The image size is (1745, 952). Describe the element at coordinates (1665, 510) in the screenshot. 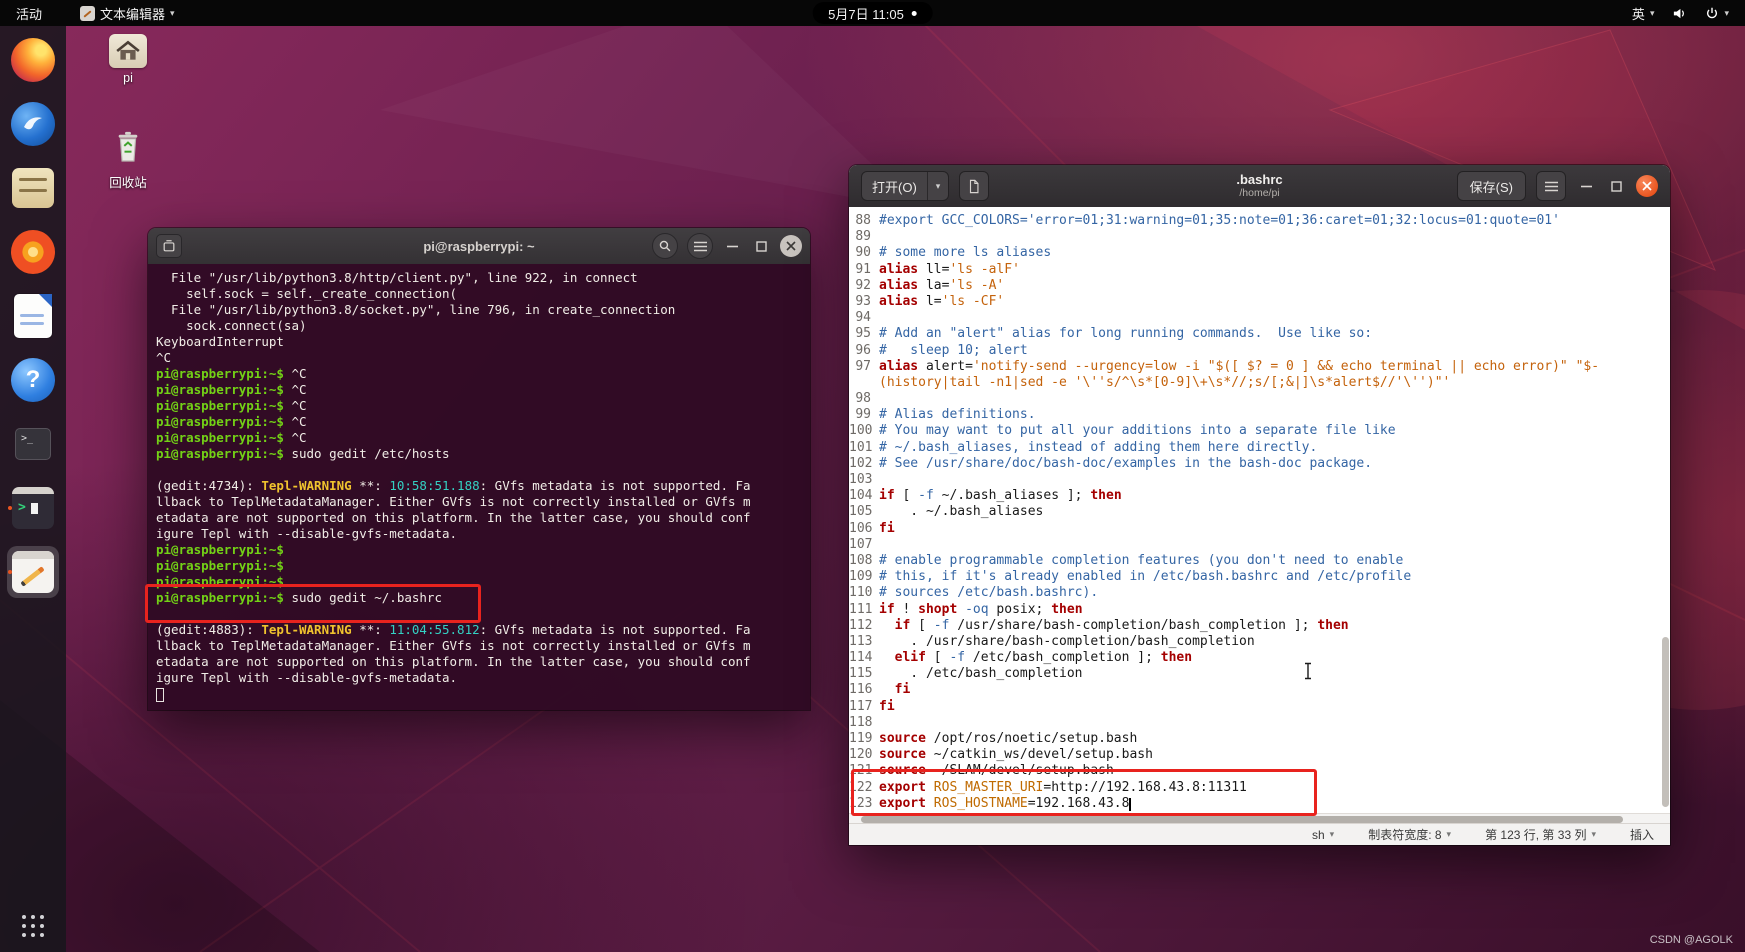

I see `vertical-scrollbar` at that location.